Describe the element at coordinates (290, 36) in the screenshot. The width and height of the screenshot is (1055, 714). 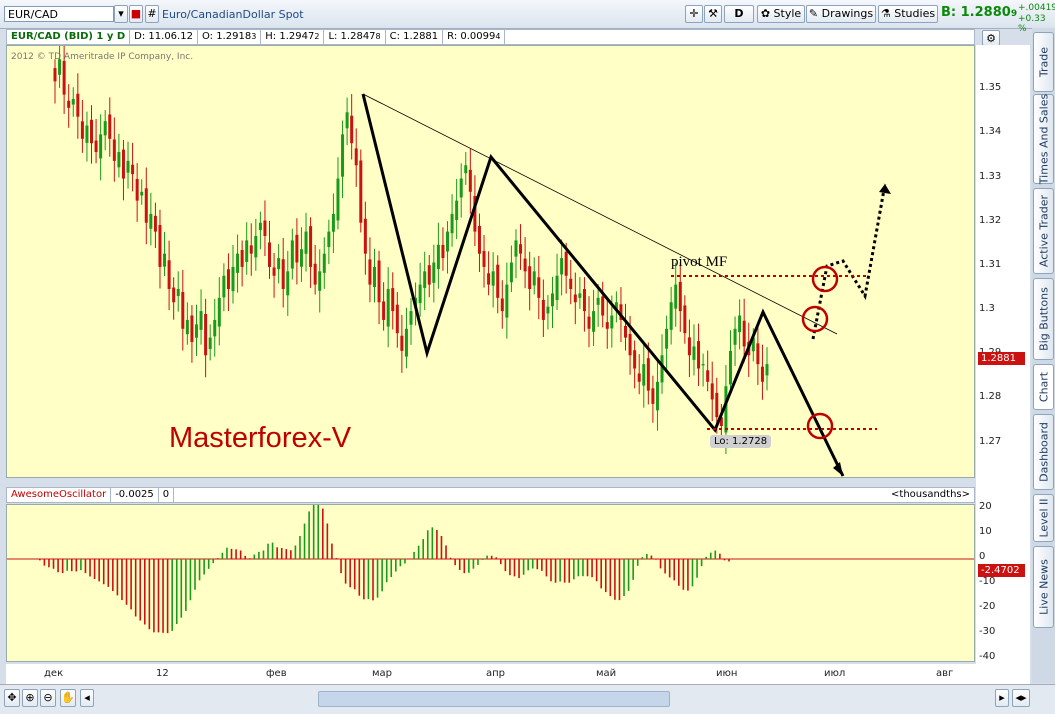
I see `info-high-value: H: 1.2947` at that location.